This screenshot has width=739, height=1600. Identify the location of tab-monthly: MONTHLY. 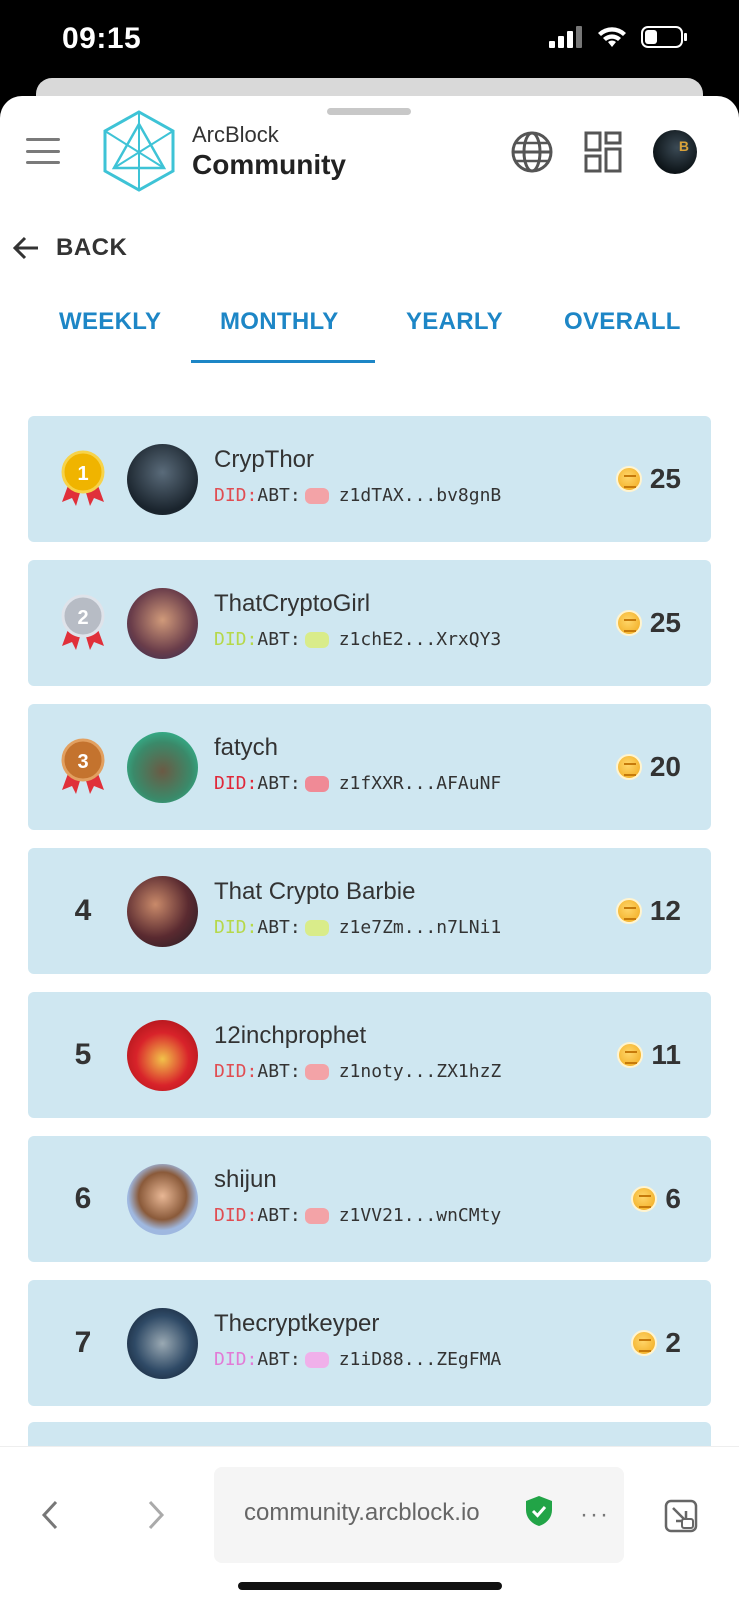
(279, 322).